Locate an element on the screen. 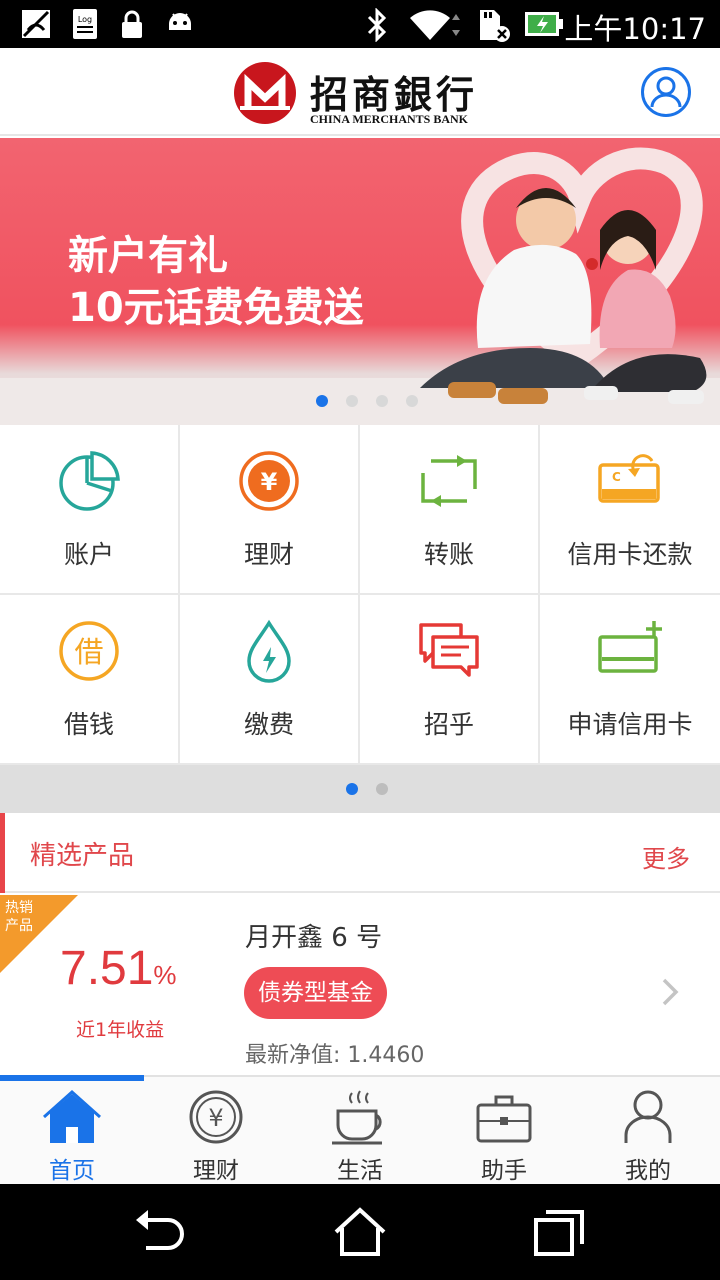 This screenshot has width=720, height=1280. grid-pagination-dots is located at coordinates (367, 789).